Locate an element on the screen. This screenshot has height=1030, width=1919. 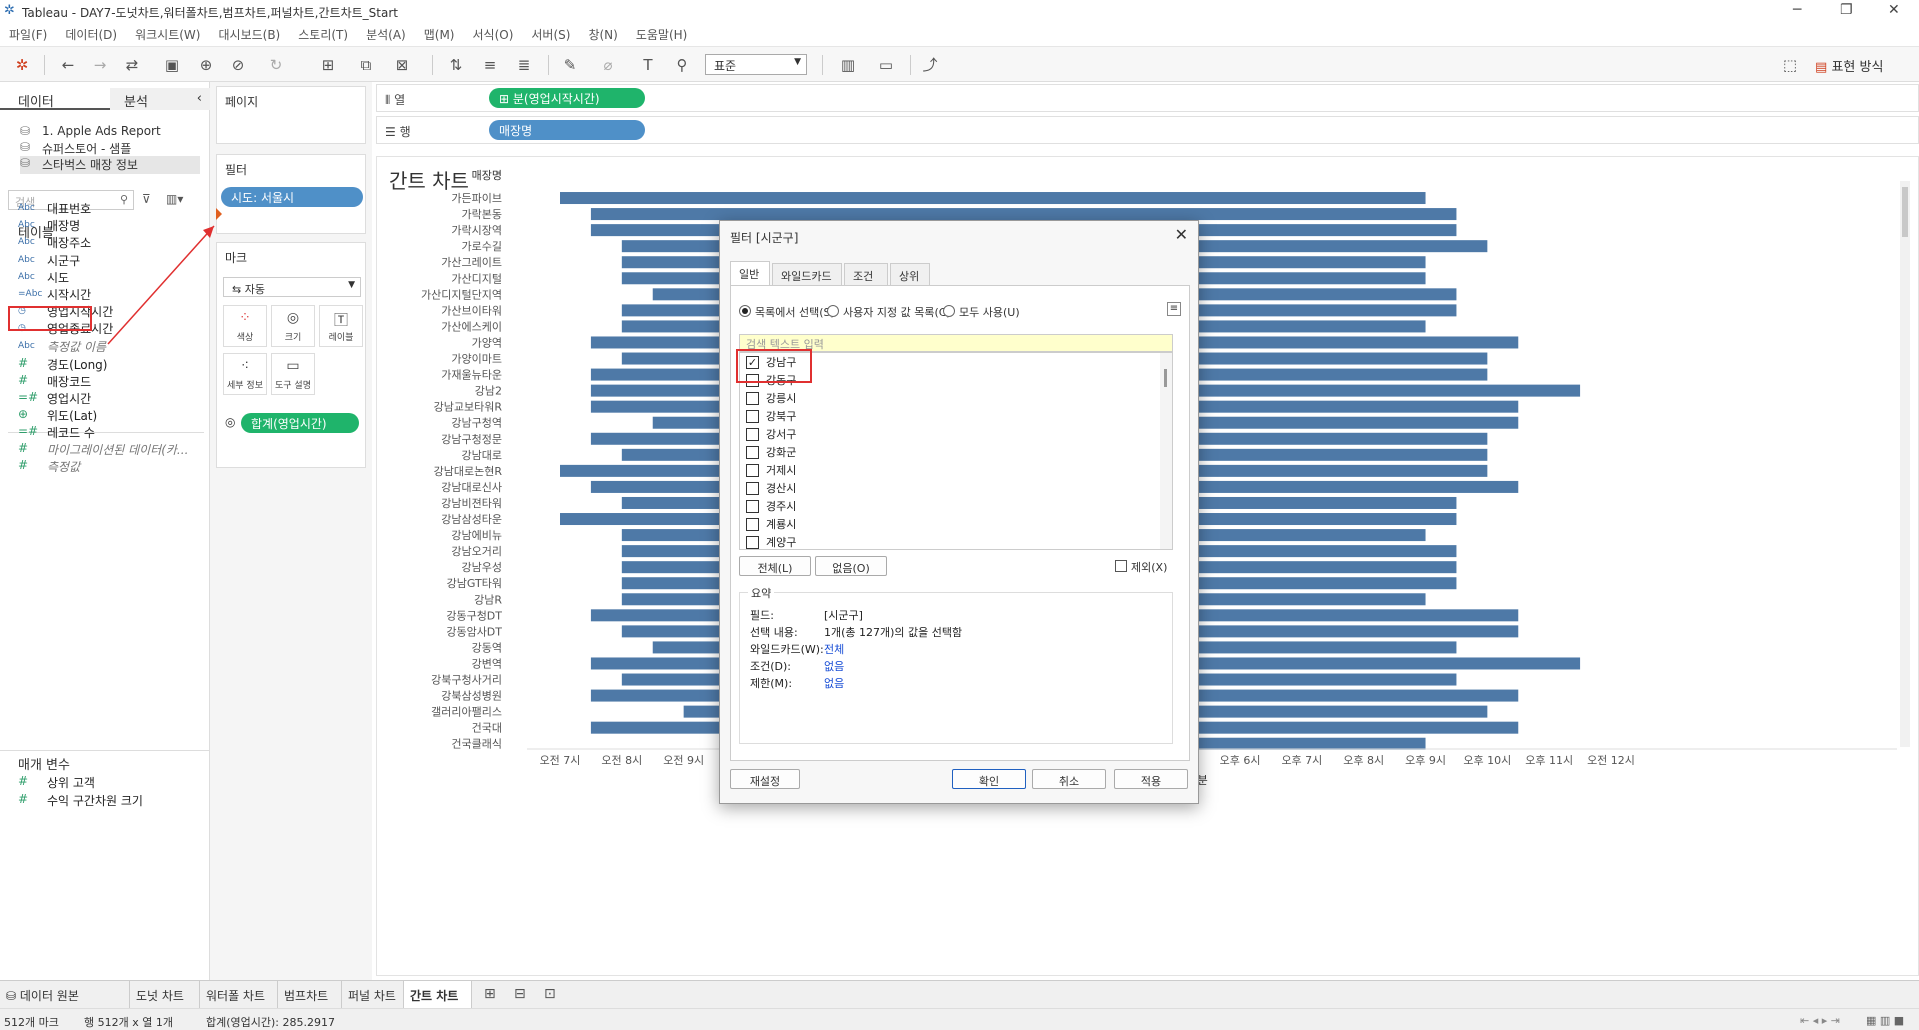
field-item: # 상위 고객 is located at coordinates (110, 784).